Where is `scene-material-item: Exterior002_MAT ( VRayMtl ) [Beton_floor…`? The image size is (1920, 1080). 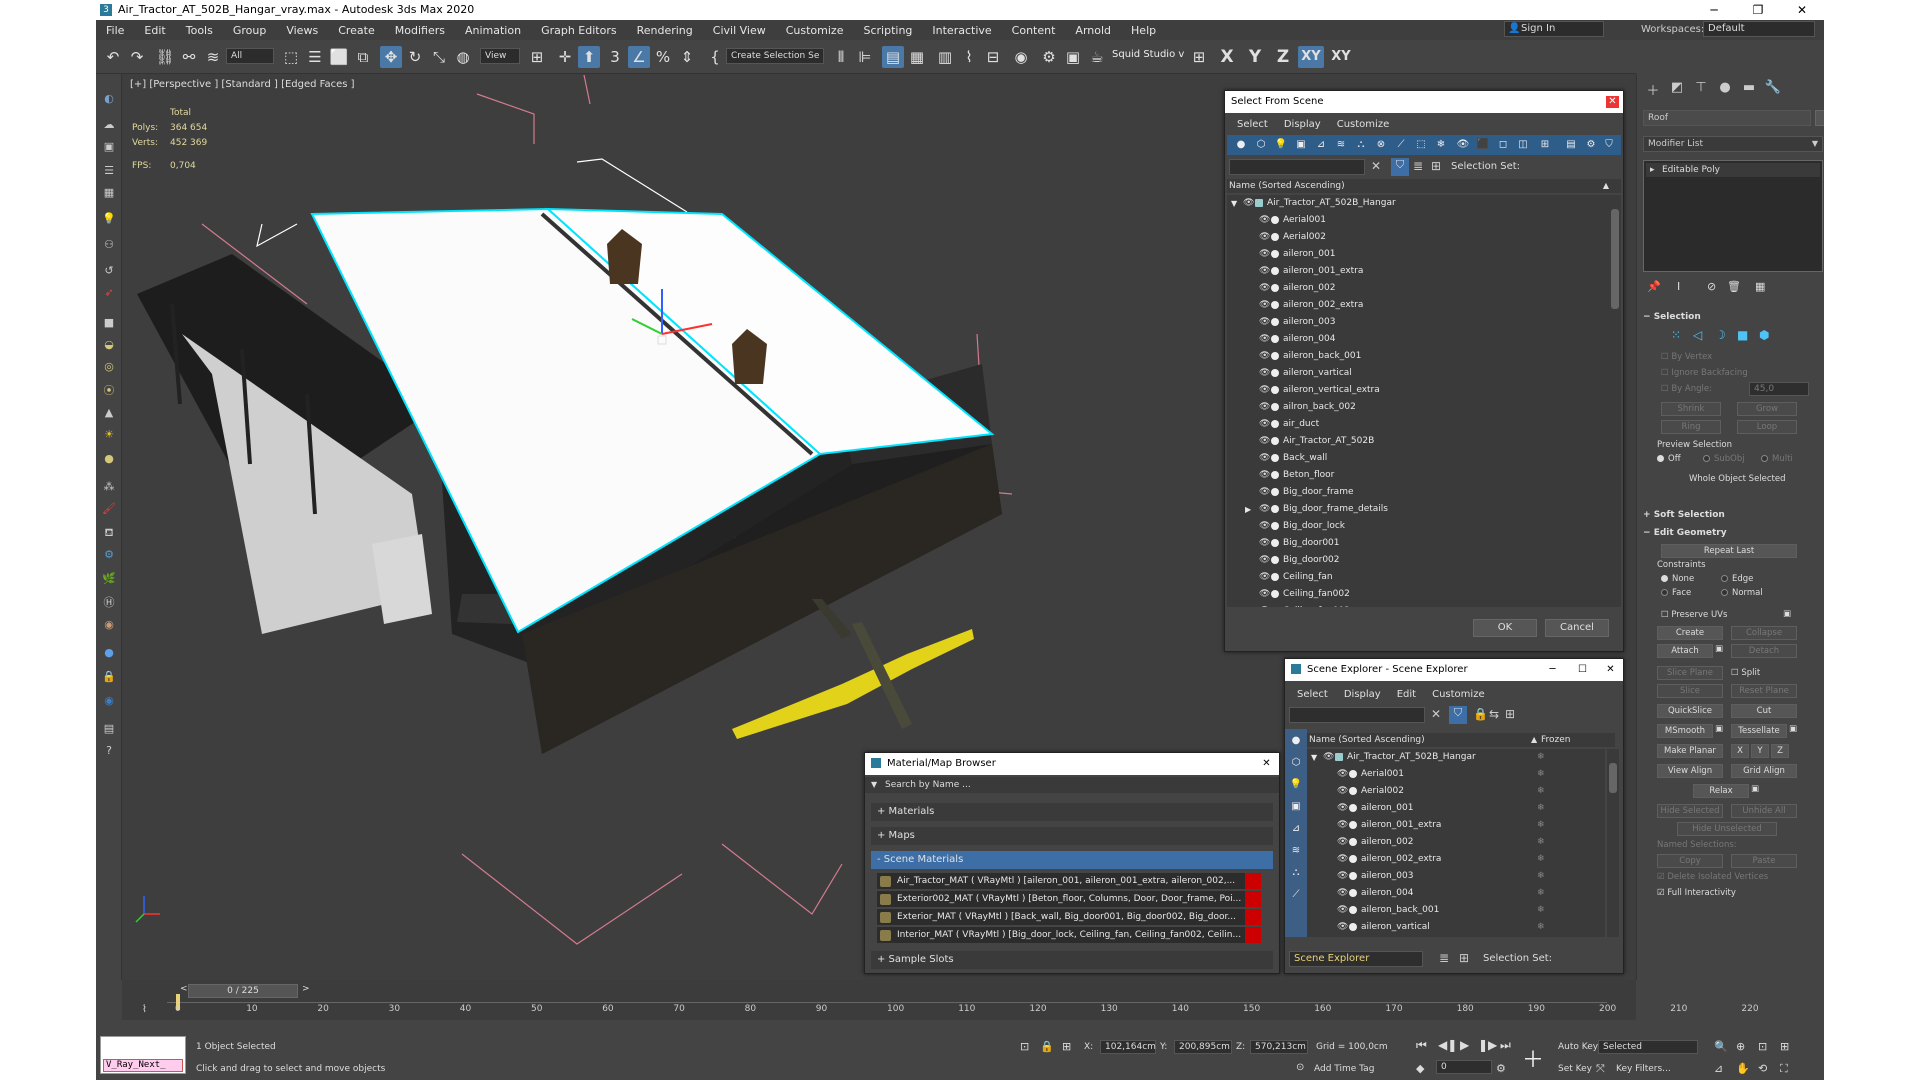
scene-material-item: Exterior002_MAT ( VRayMtl ) [Beton_floor… is located at coordinates (1069, 899).